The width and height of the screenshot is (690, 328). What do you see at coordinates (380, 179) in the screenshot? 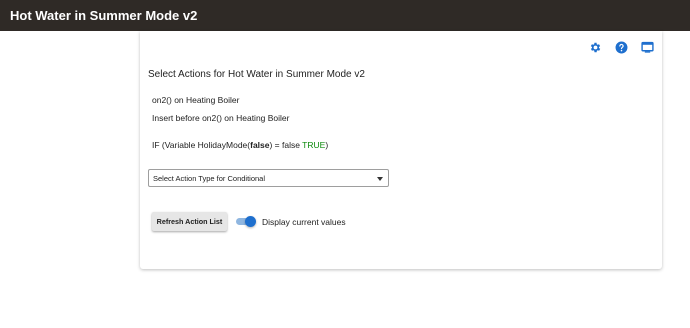
I see `chevron-down-icon` at bounding box center [380, 179].